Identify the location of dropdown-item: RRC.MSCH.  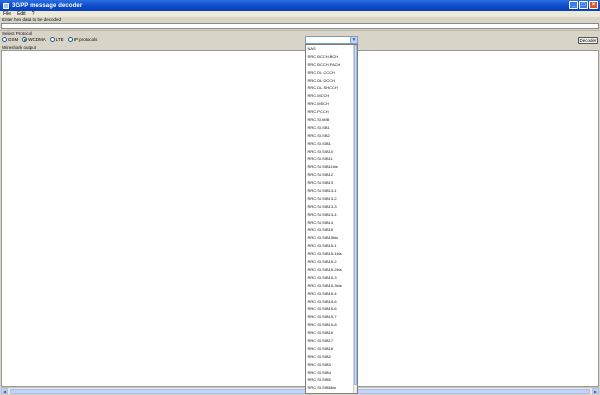
(331, 104).